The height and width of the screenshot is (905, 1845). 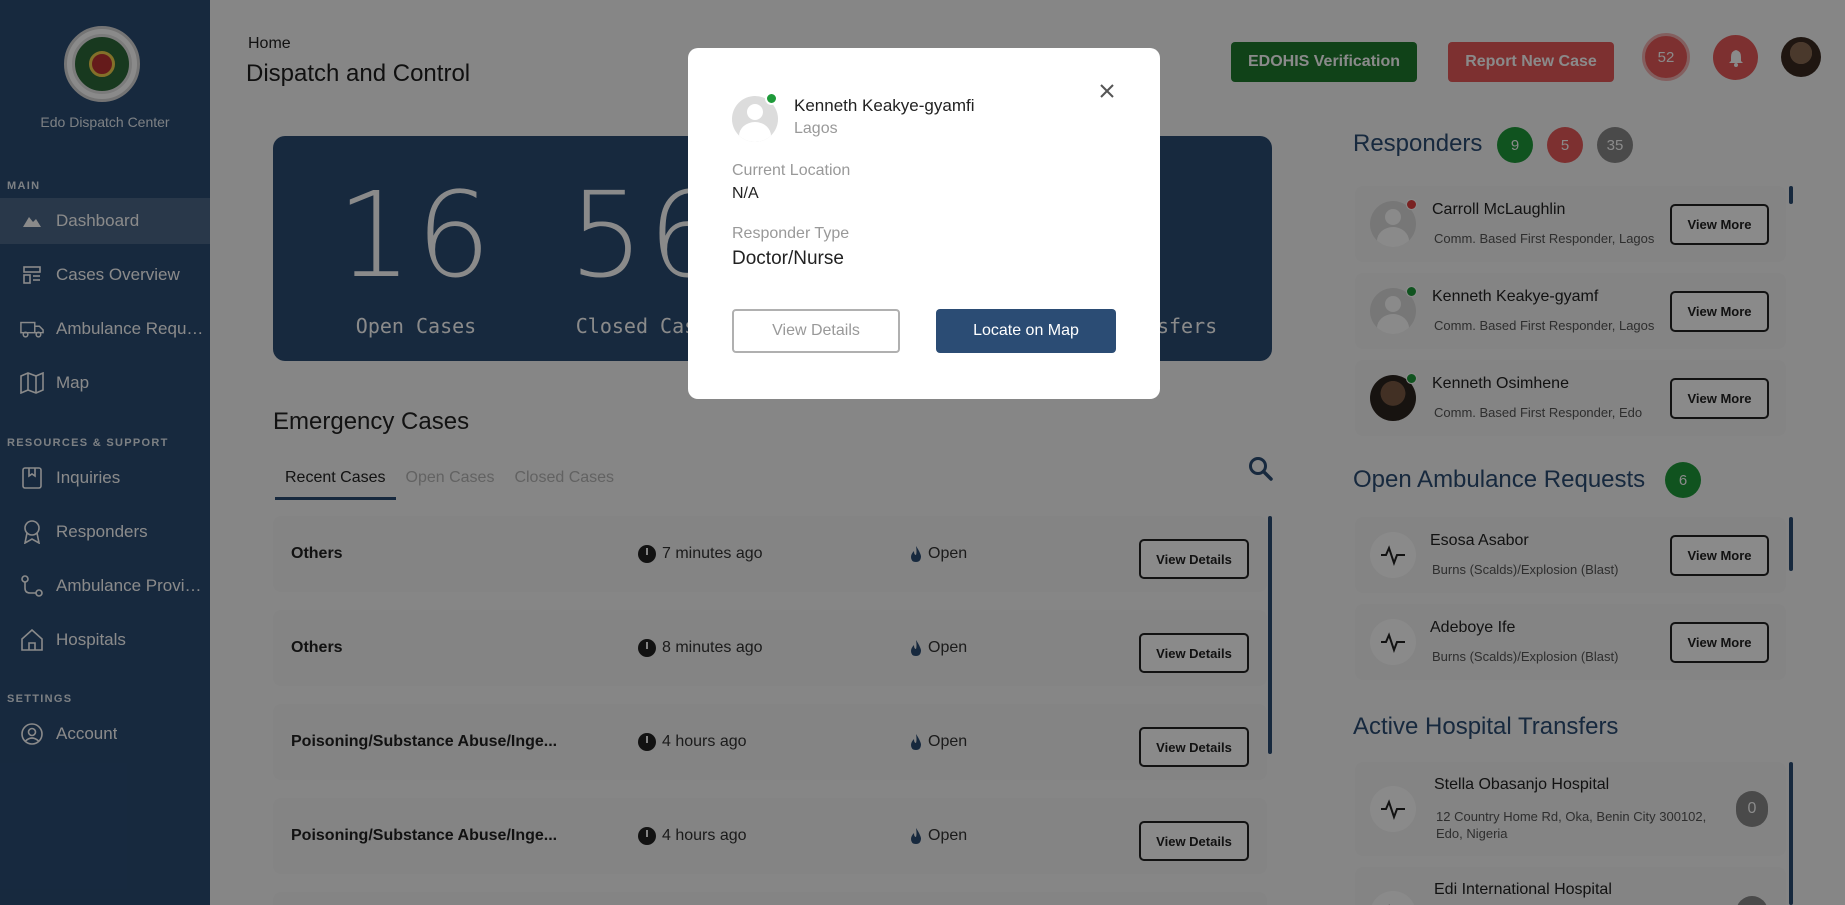 What do you see at coordinates (788, 258) in the screenshot?
I see `responder-type-value: Doctor/Nurse` at bounding box center [788, 258].